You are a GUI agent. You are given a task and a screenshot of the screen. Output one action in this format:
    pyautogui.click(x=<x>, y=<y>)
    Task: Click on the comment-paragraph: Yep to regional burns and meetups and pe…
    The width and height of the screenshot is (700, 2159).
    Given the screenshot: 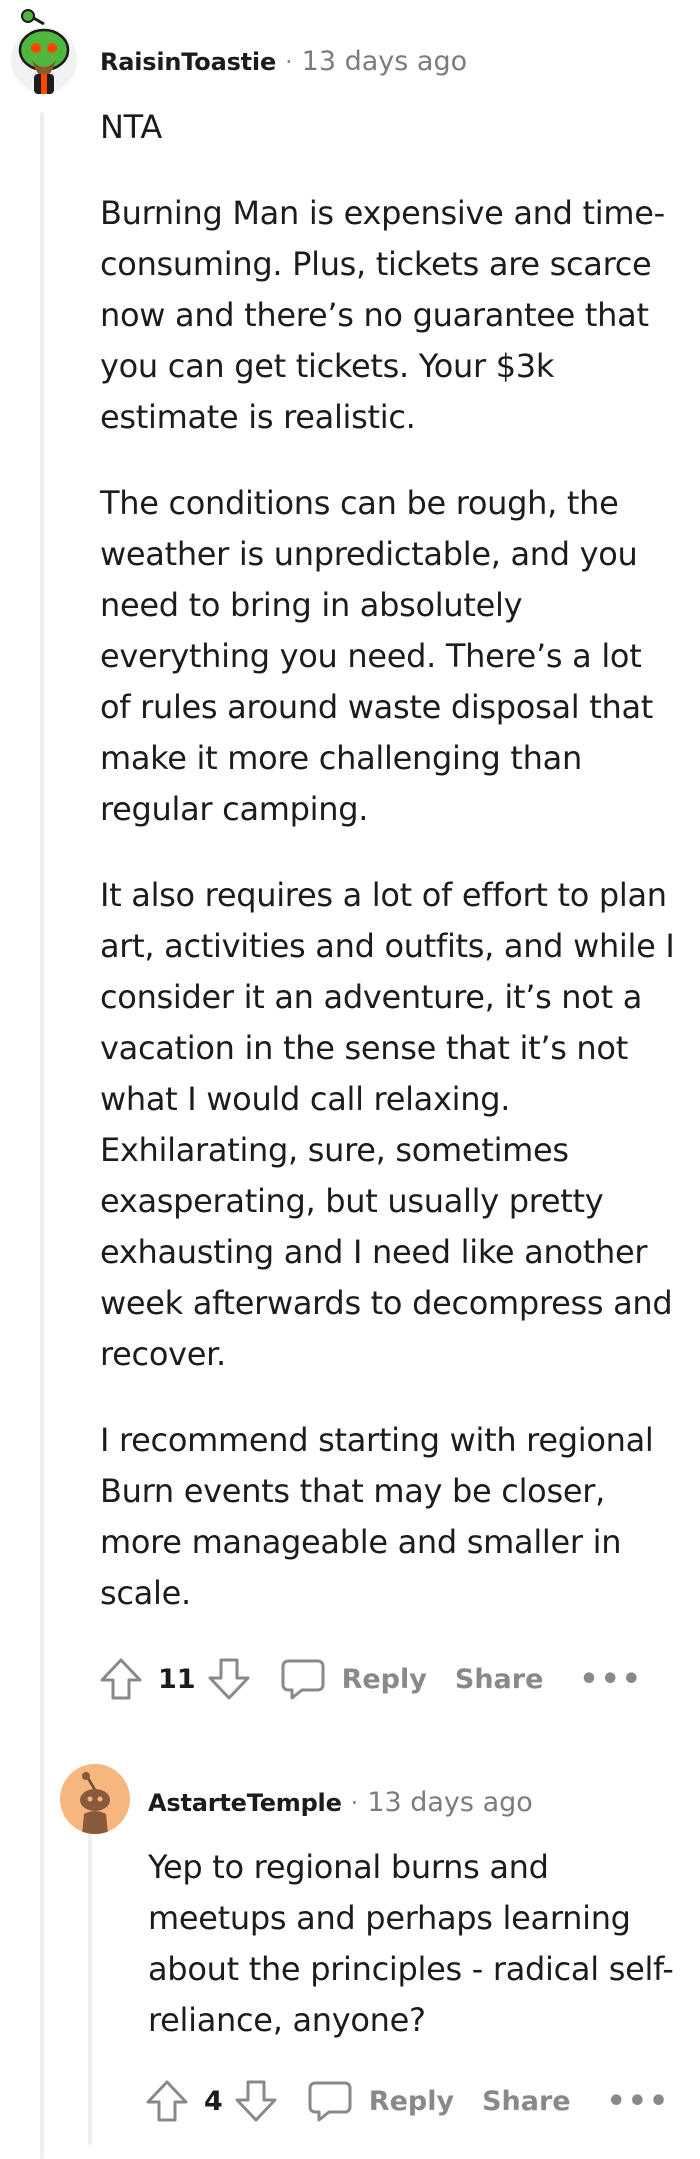 What is the action you would take?
    pyautogui.click(x=411, y=1943)
    